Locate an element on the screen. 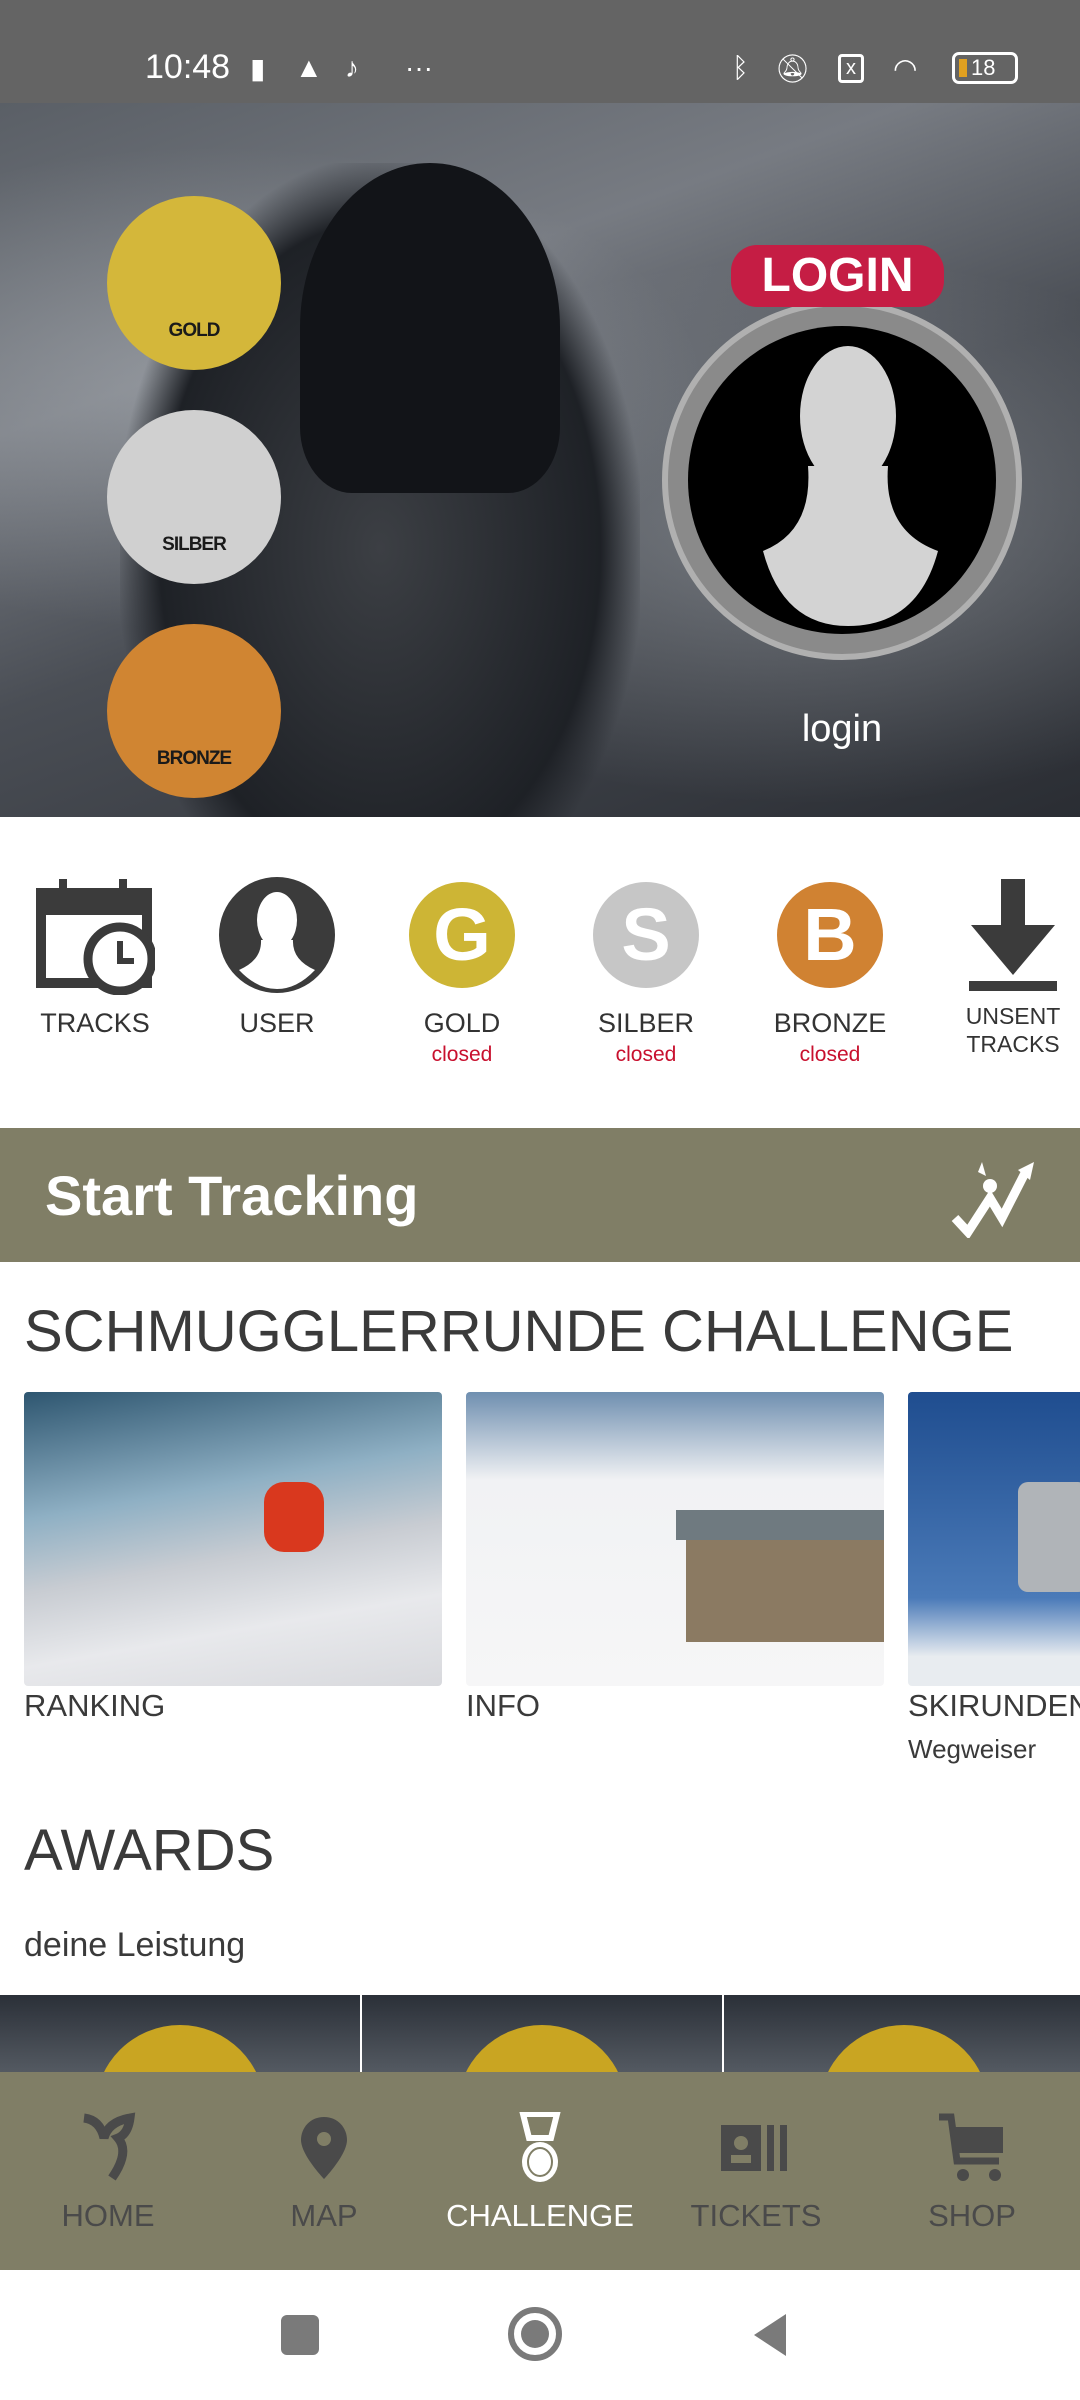 The image size is (1080, 2400). login-link: login is located at coordinates (842, 729).